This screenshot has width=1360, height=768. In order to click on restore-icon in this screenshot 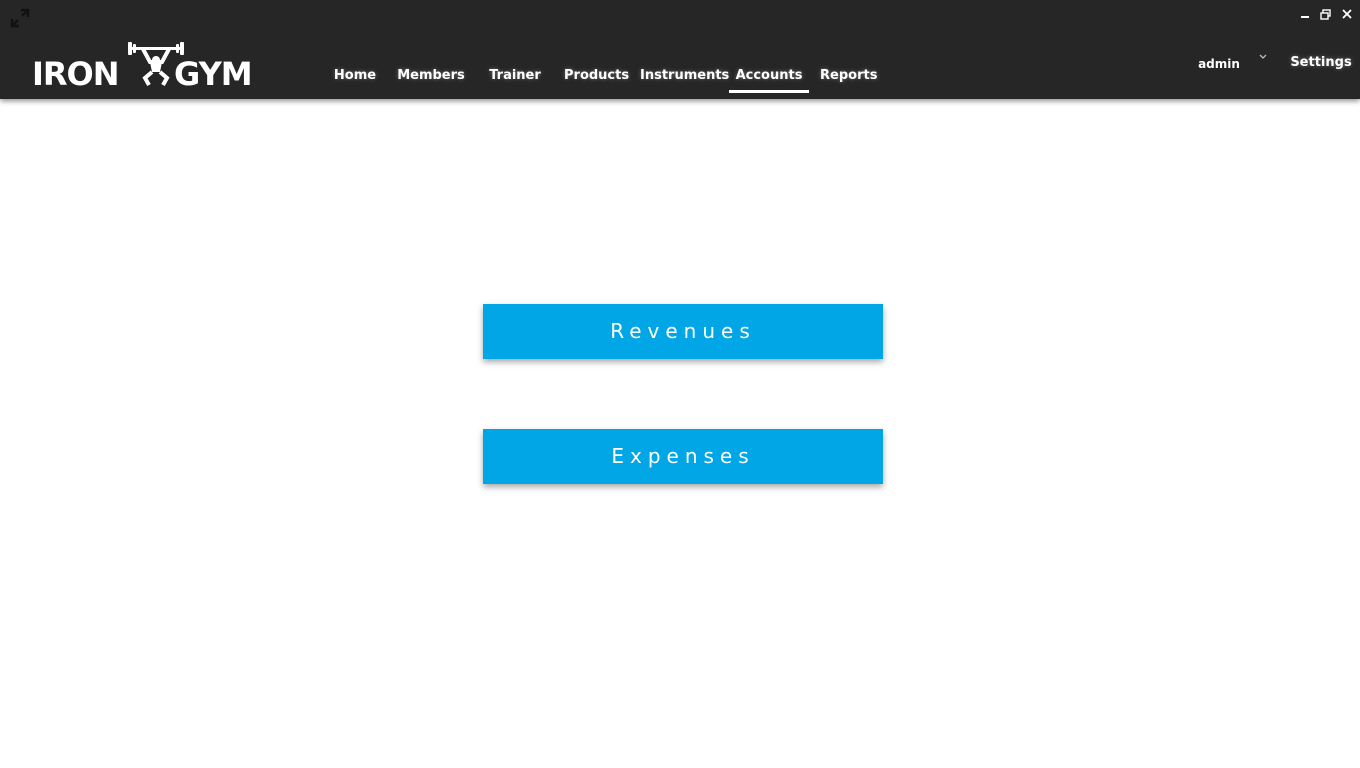, I will do `click(1325, 14)`.